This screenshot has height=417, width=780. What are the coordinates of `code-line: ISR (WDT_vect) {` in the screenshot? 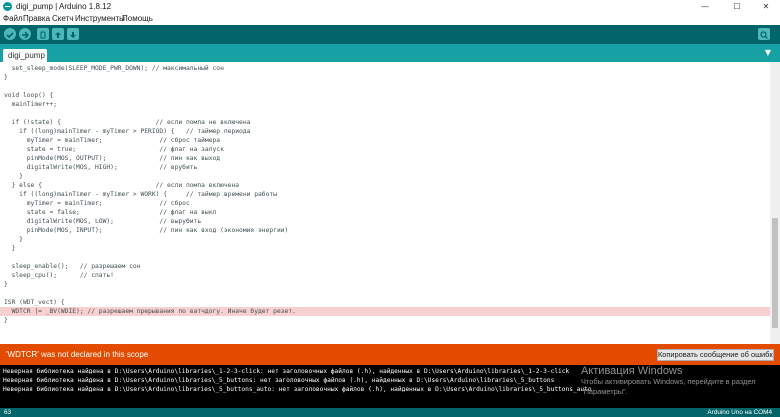 It's located at (34, 302).